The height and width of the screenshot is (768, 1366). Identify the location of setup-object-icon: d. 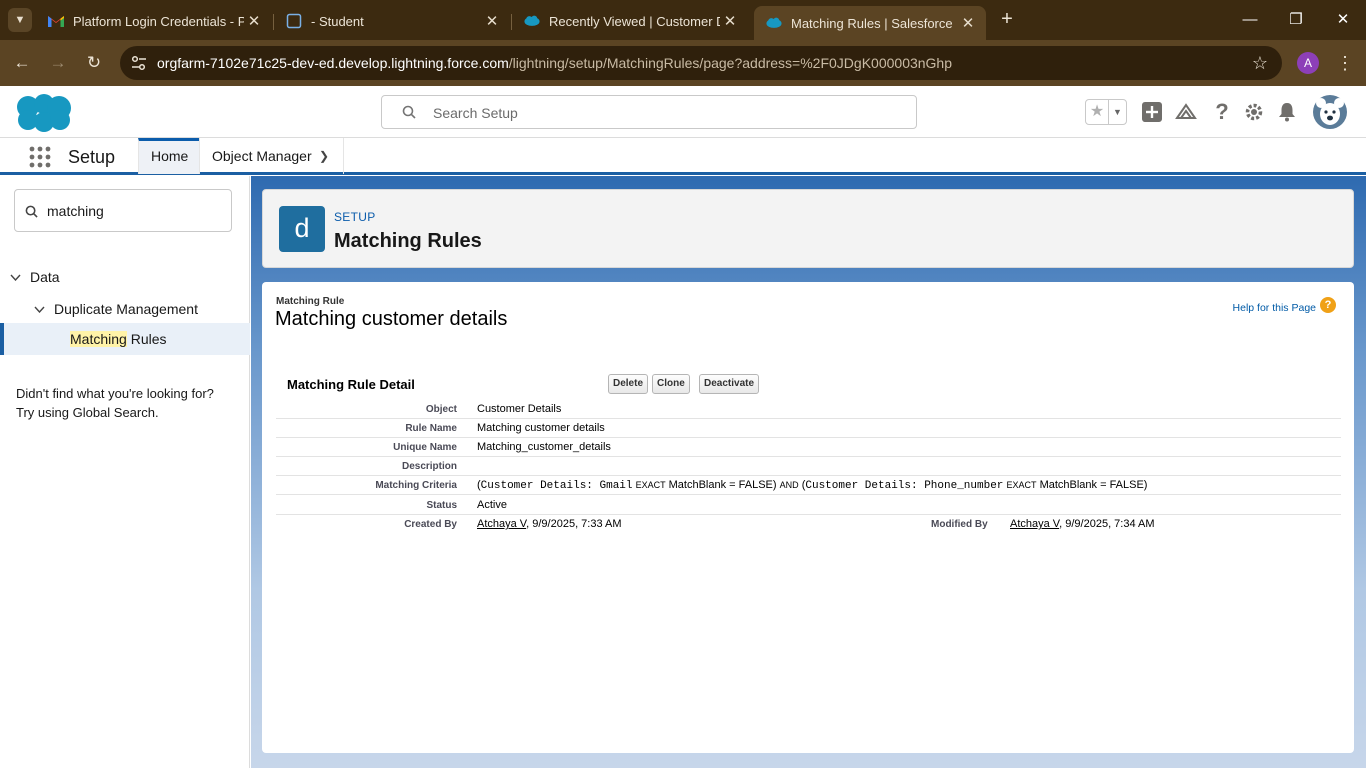
(302, 229).